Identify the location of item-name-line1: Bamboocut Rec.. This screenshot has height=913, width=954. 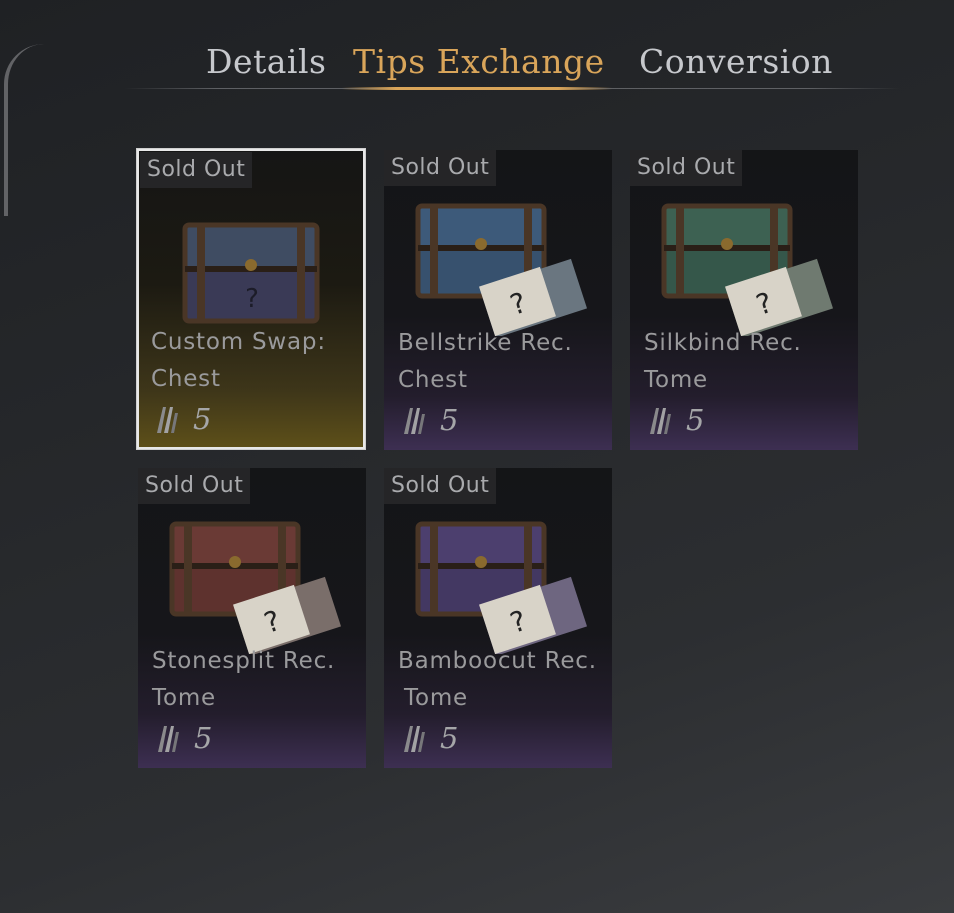
(497, 661).